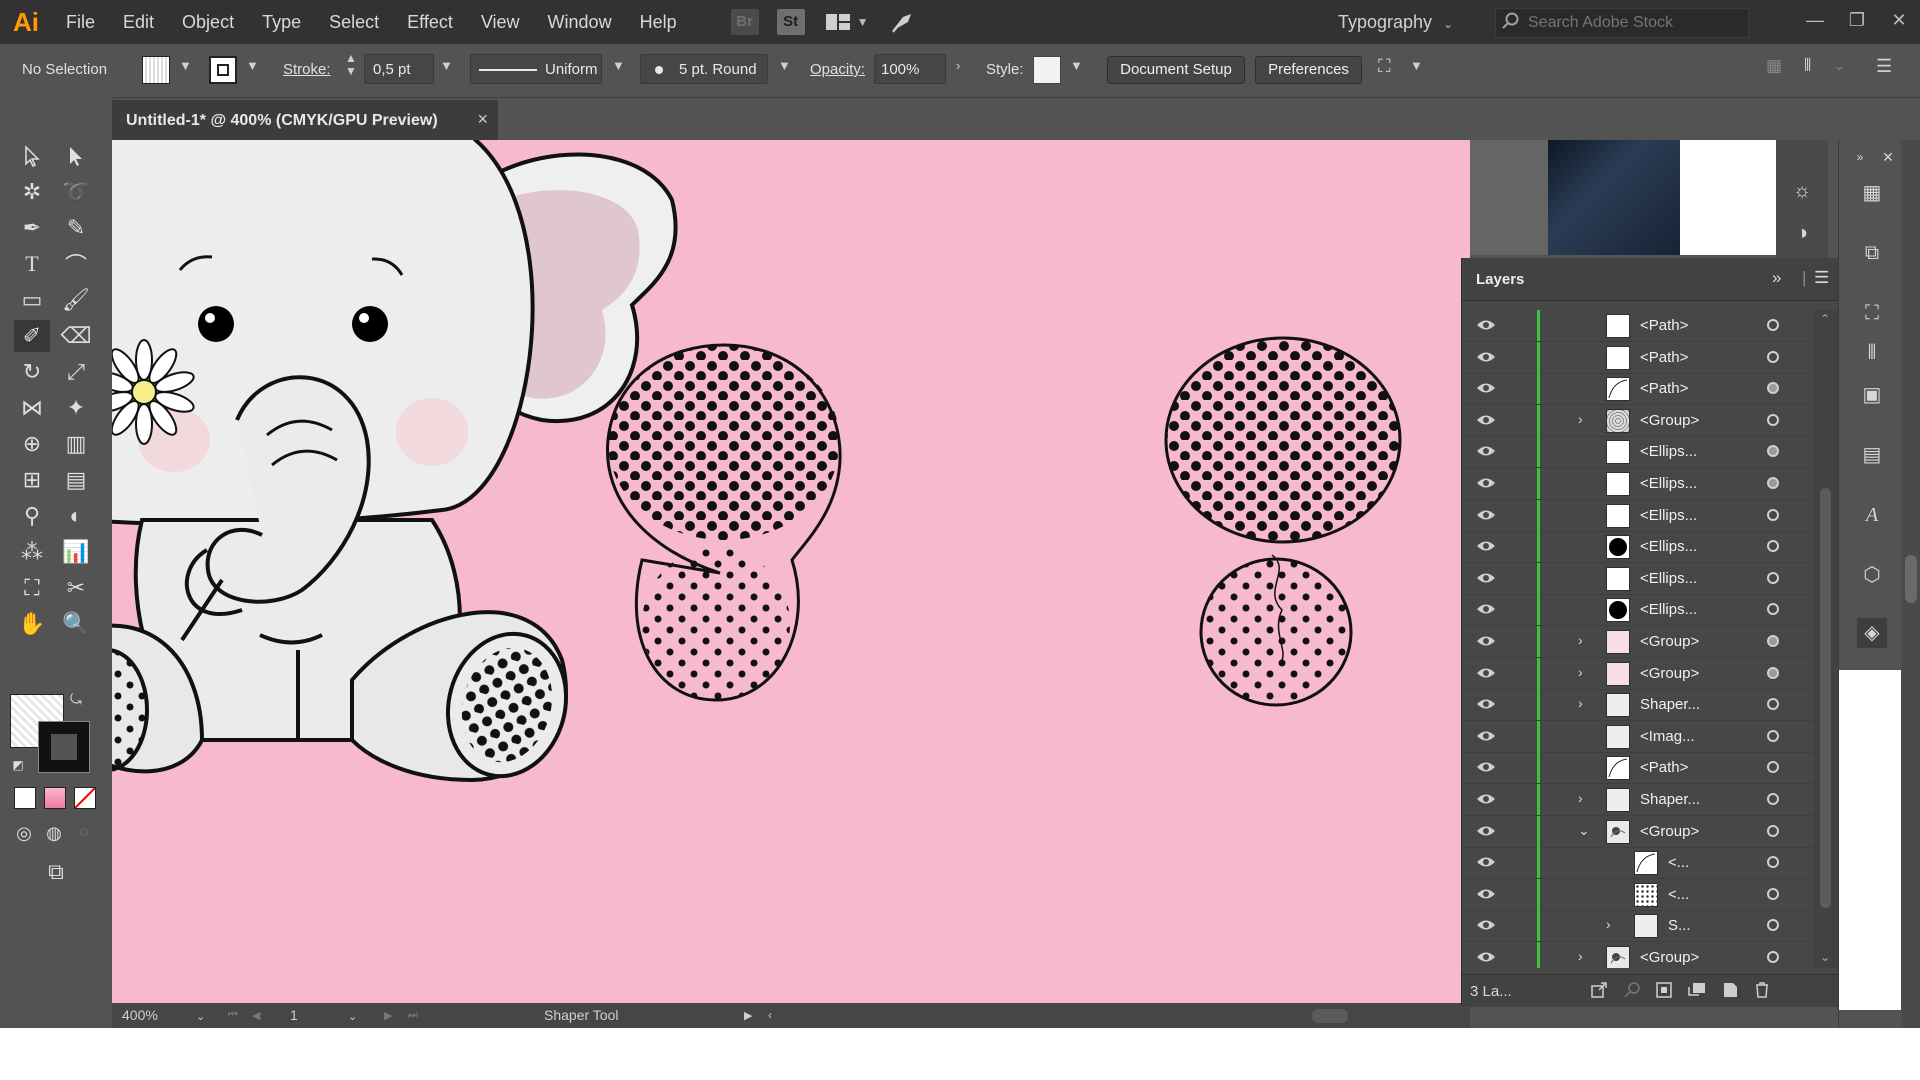  I want to click on opacity-field: 100%, so click(910, 69).